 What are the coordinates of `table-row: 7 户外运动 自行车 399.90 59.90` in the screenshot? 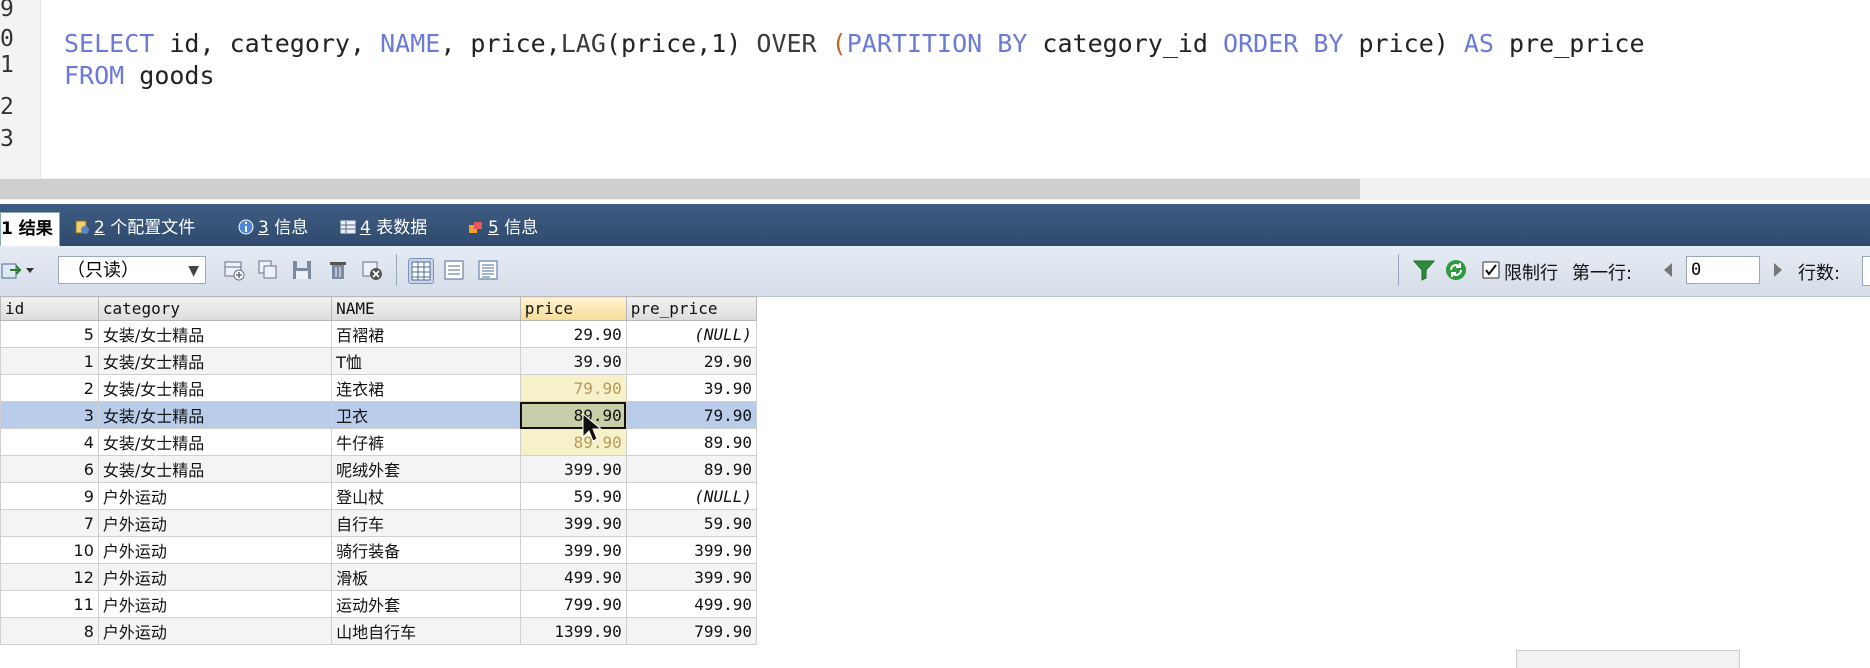 It's located at (379, 523).